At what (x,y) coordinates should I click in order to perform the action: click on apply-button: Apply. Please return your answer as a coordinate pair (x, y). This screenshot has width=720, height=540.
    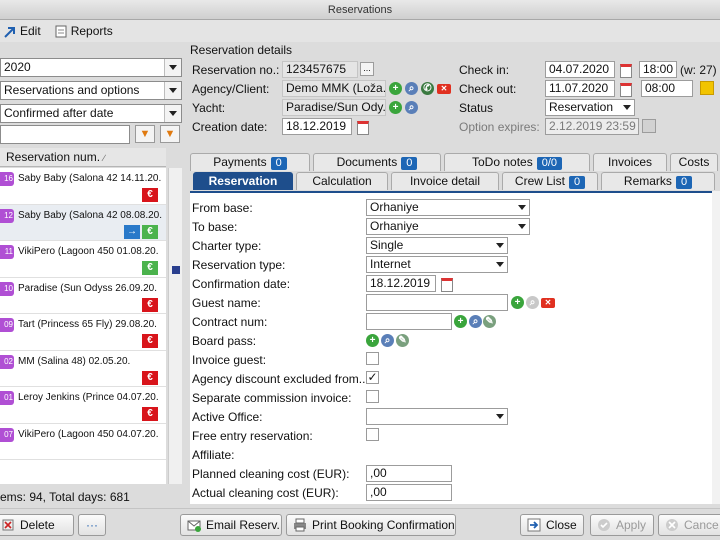
    Looking at the image, I should click on (622, 525).